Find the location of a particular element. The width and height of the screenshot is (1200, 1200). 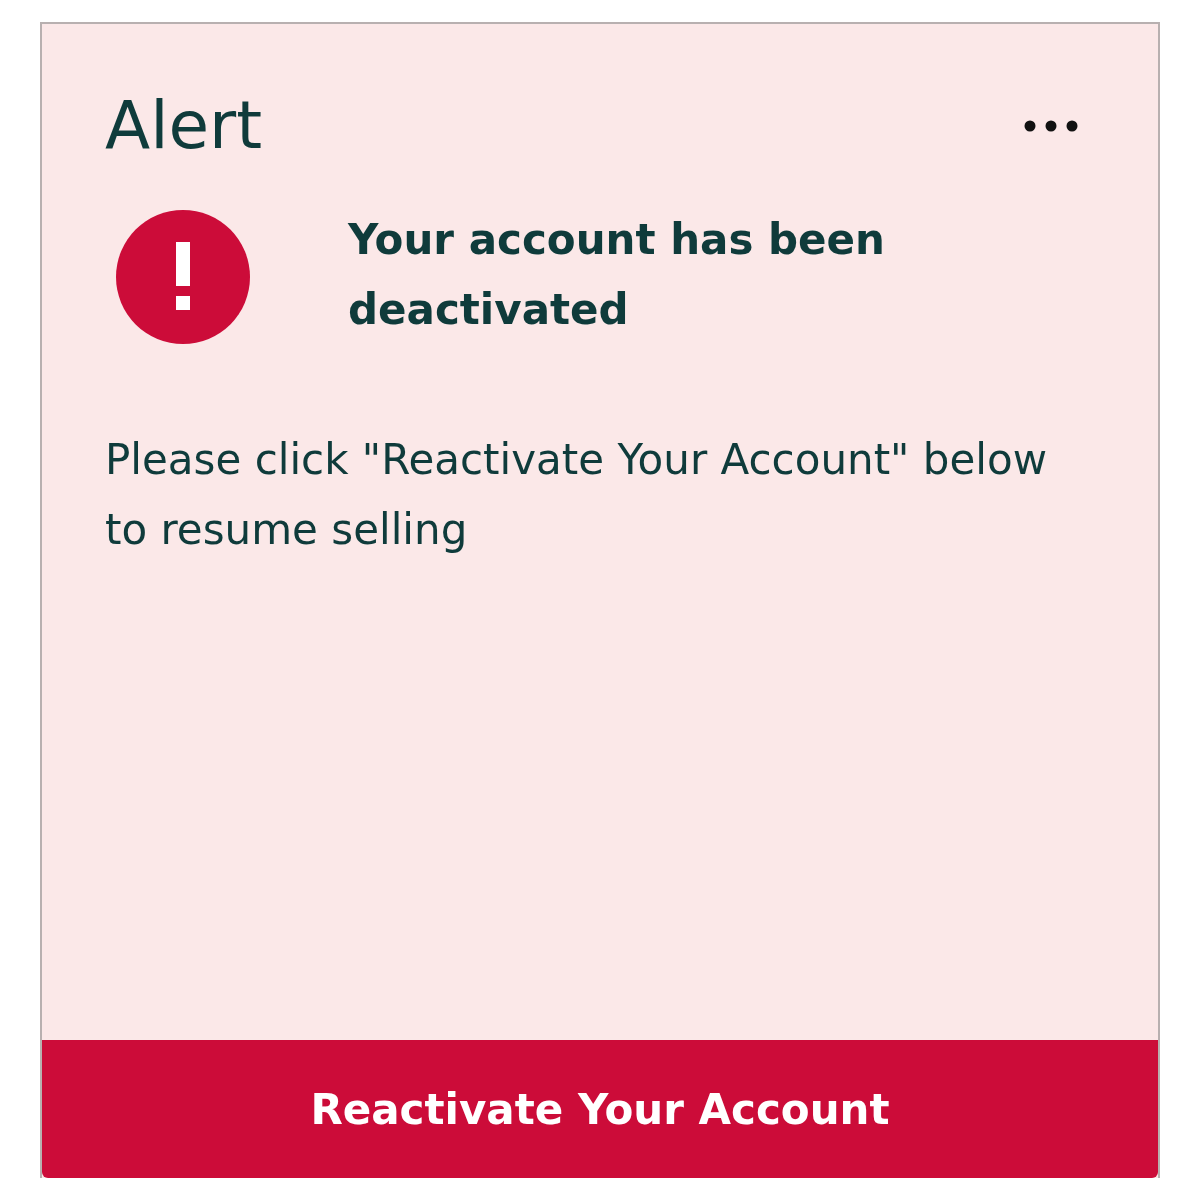

alert-message: Please click "Reactivate Your Account" below to resume selling is located at coordinates (576, 495).